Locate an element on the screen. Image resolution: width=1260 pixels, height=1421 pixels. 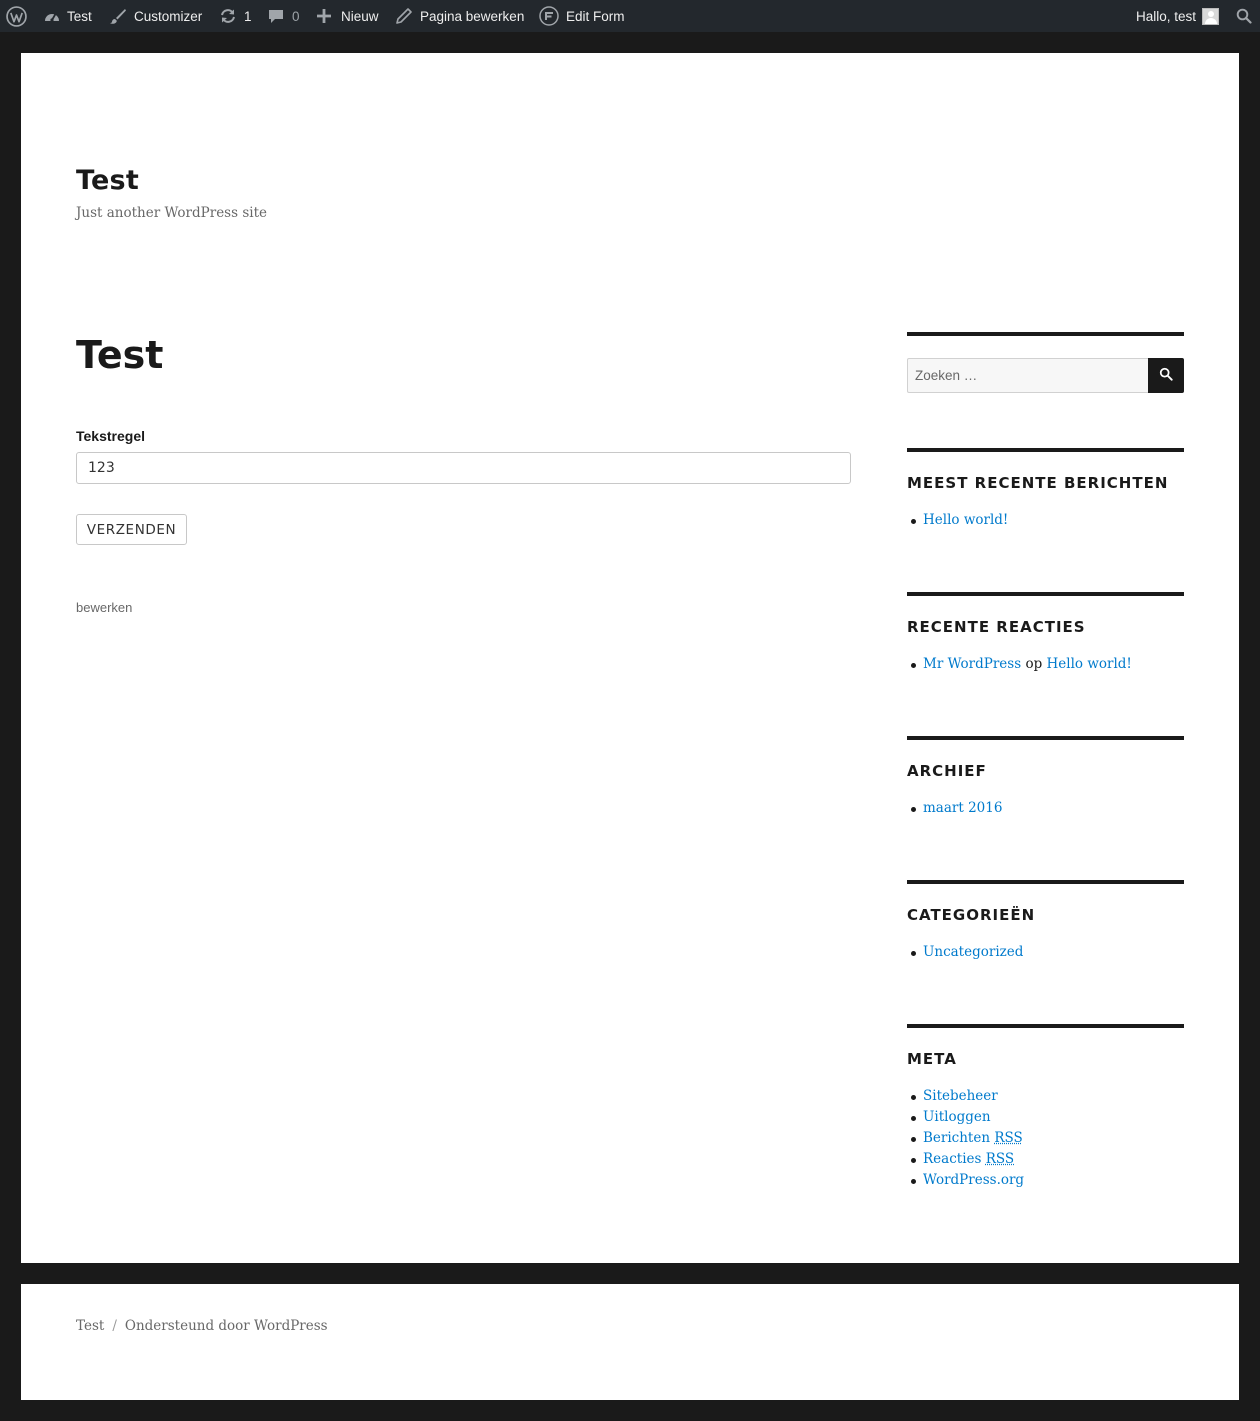
comments-link: 0 is located at coordinates (284, 16).